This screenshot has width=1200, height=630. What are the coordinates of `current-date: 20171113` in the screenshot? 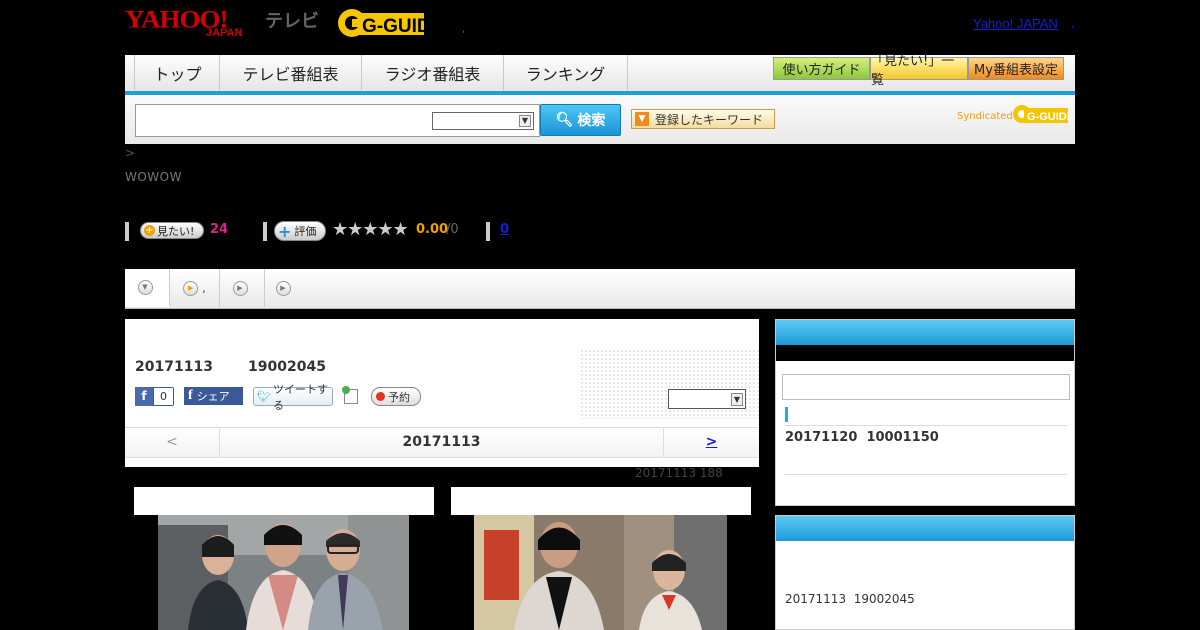 It's located at (441, 442).